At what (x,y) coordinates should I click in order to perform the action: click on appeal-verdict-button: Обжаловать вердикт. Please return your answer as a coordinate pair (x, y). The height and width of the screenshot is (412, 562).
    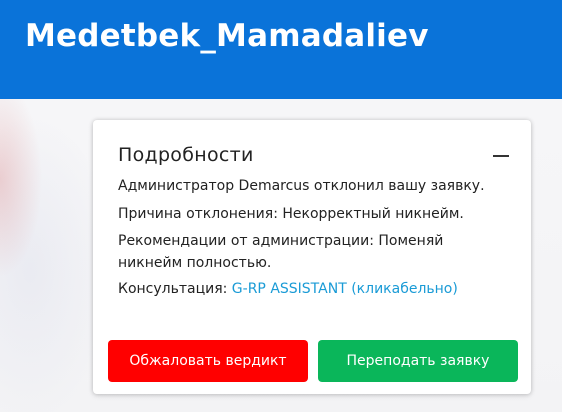
    Looking at the image, I should click on (208, 361).